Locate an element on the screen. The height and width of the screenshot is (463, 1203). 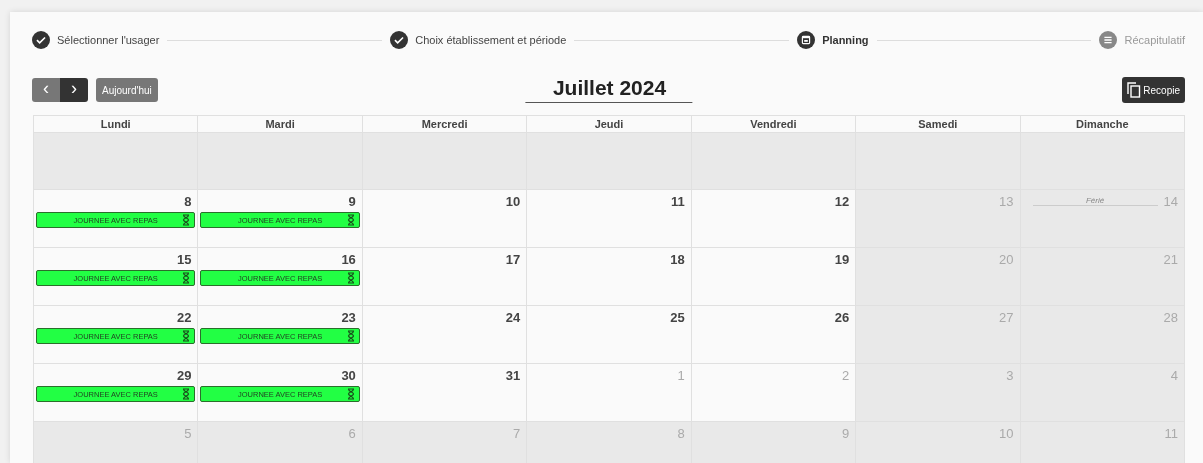
day-cell: 11 is located at coordinates (609, 219).